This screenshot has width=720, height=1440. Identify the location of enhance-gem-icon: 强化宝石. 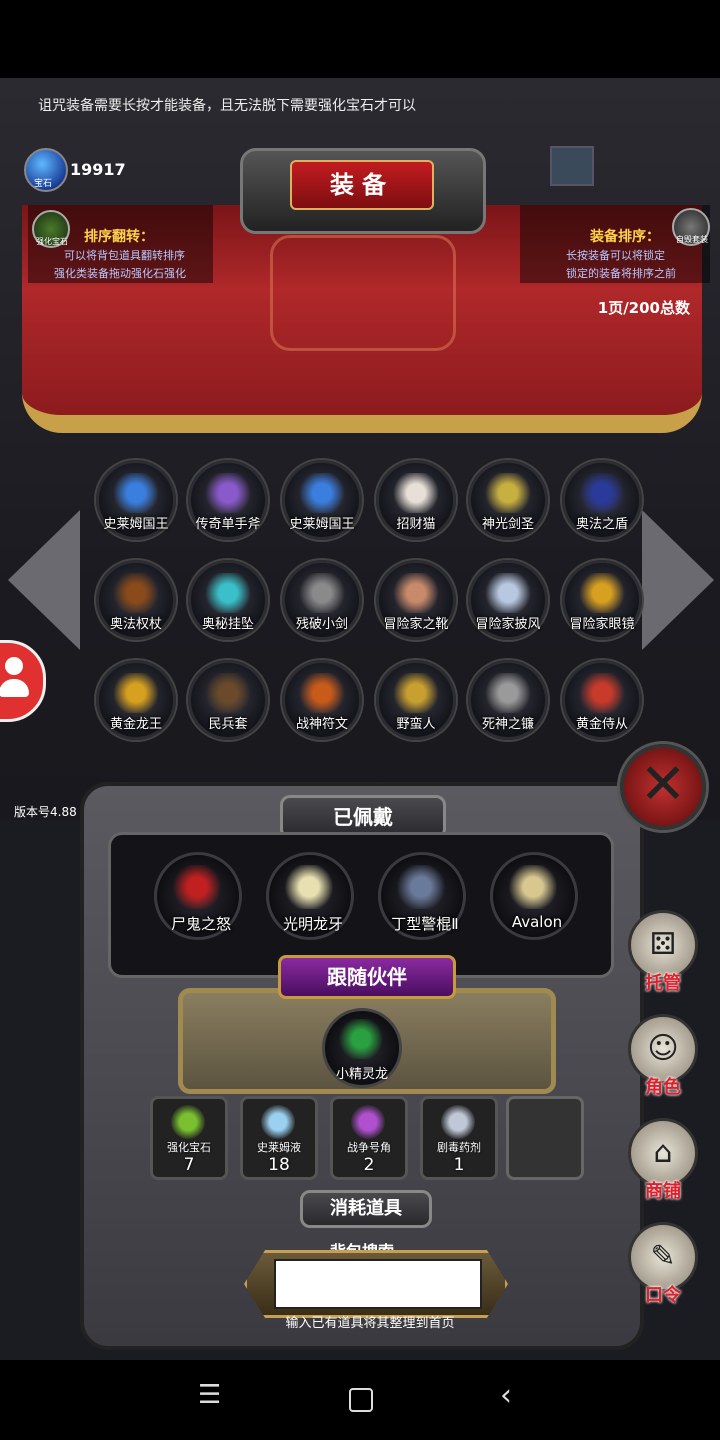
(51, 229).